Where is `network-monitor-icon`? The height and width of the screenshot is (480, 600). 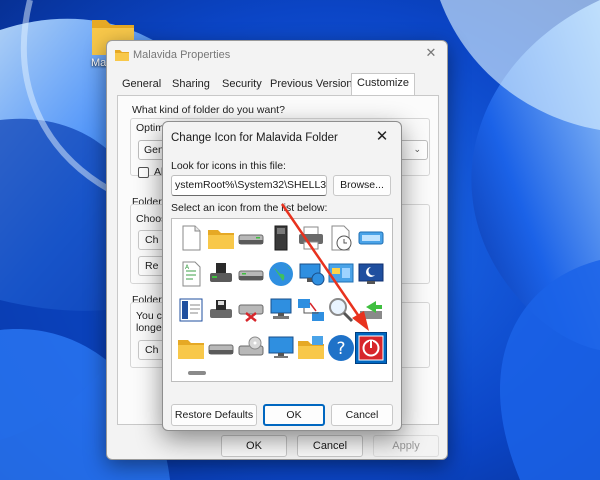
network-monitor-icon is located at coordinates (311, 274).